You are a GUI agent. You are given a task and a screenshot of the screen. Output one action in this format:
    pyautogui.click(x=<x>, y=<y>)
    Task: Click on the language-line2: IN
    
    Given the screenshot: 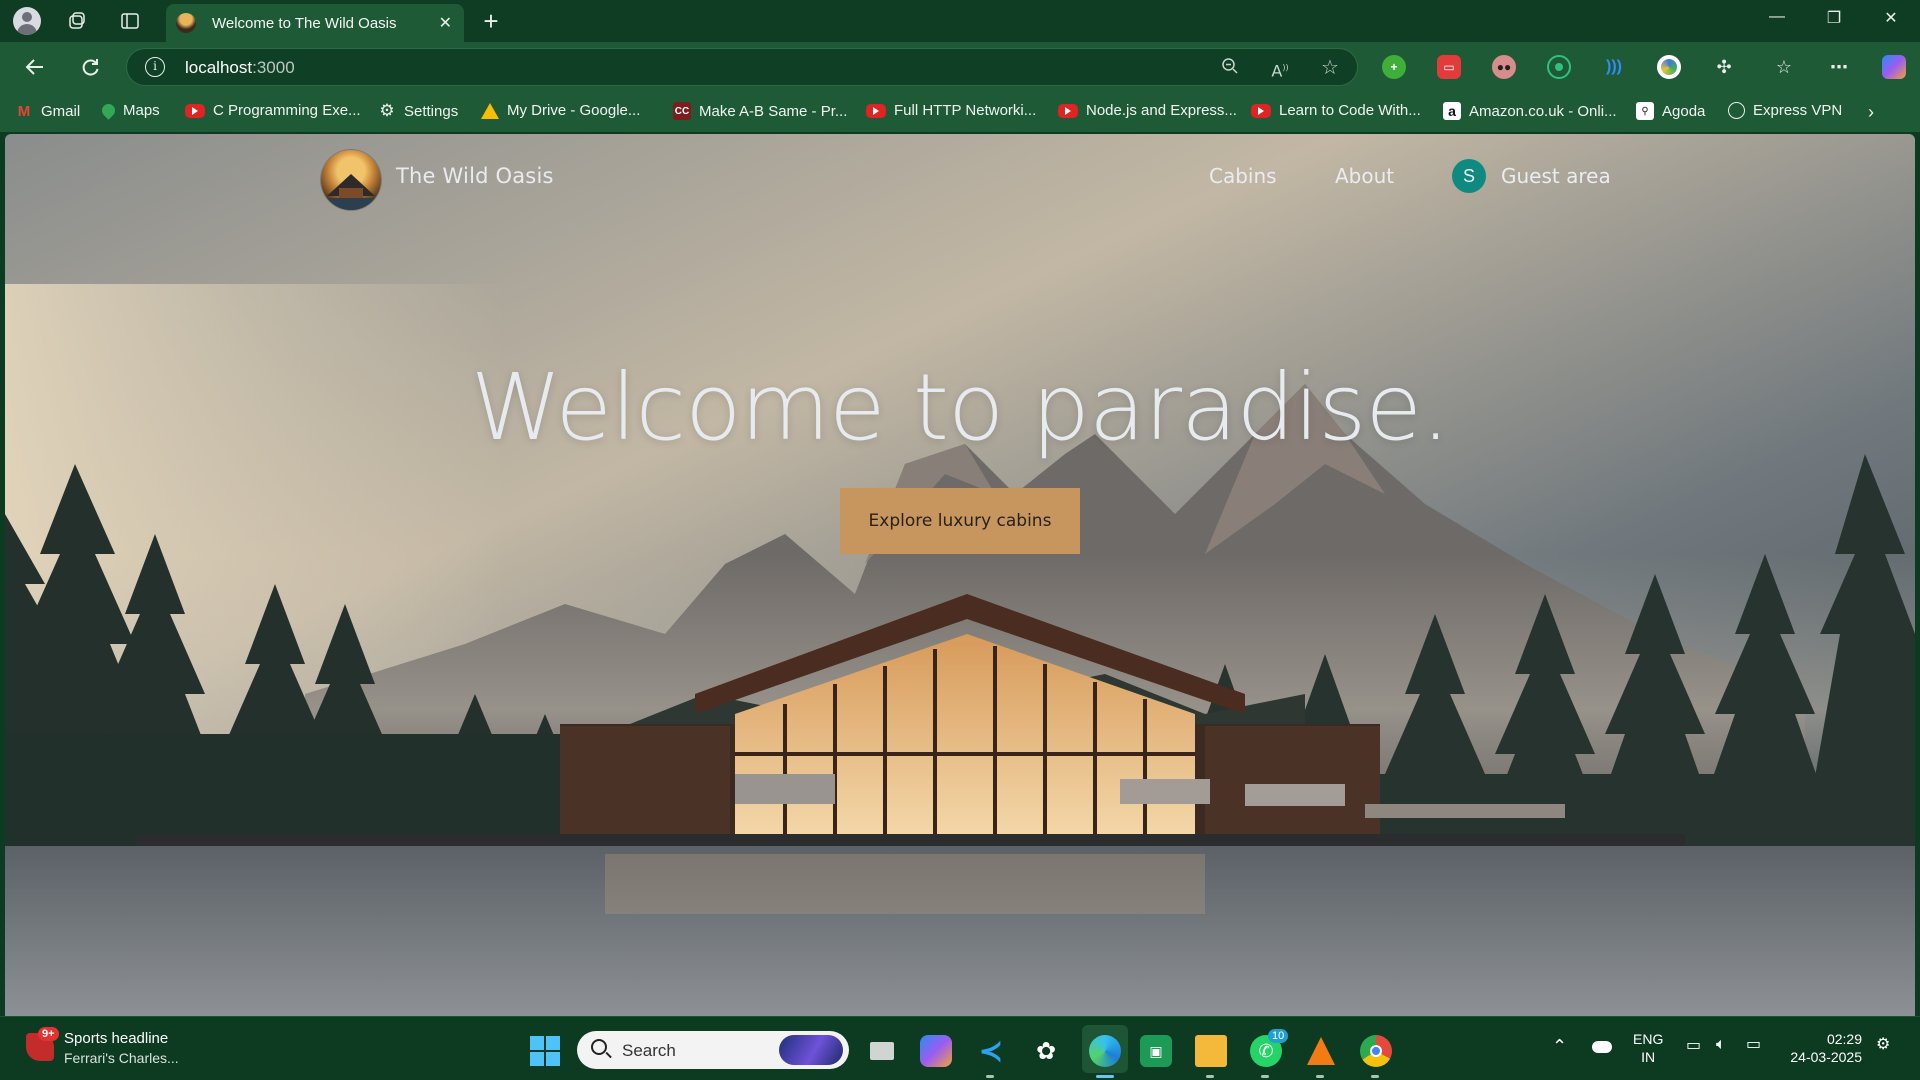 What is the action you would take?
    pyautogui.click(x=1648, y=1057)
    